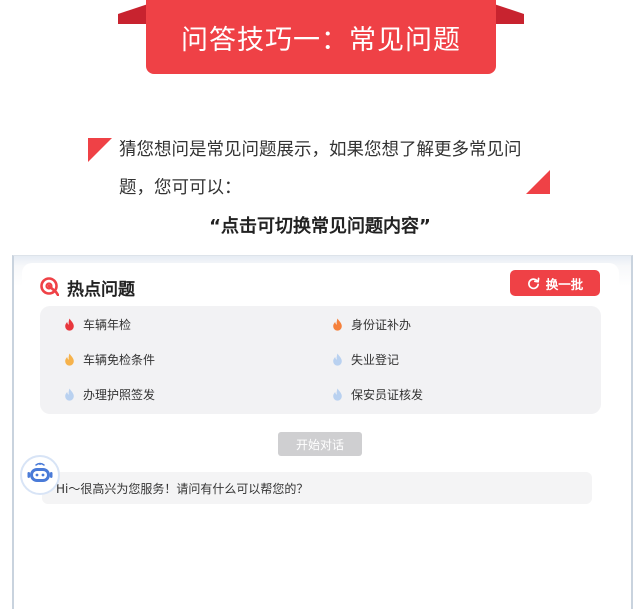  I want to click on topic-label: 办理护照签发, so click(119, 395).